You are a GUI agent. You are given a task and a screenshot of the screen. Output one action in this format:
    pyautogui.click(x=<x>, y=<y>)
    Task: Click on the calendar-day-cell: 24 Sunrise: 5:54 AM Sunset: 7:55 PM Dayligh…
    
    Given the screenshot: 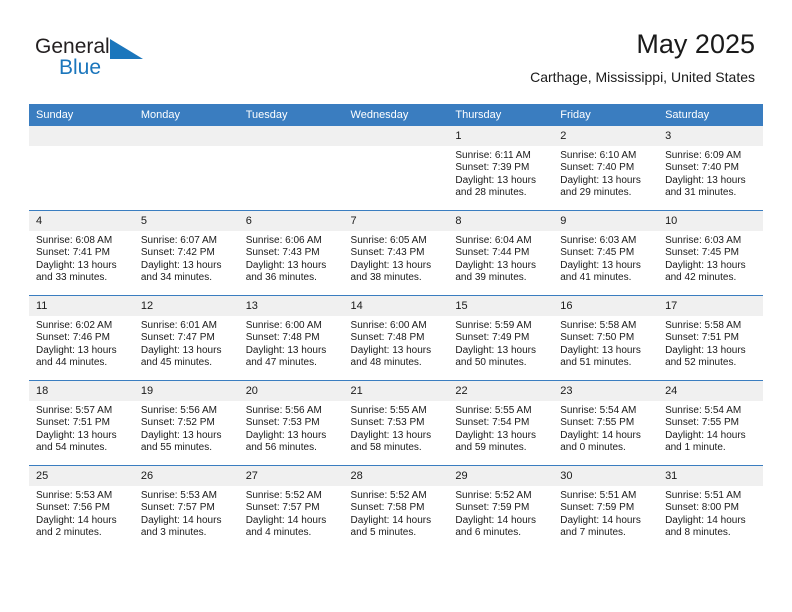 What is the action you would take?
    pyautogui.click(x=710, y=423)
    